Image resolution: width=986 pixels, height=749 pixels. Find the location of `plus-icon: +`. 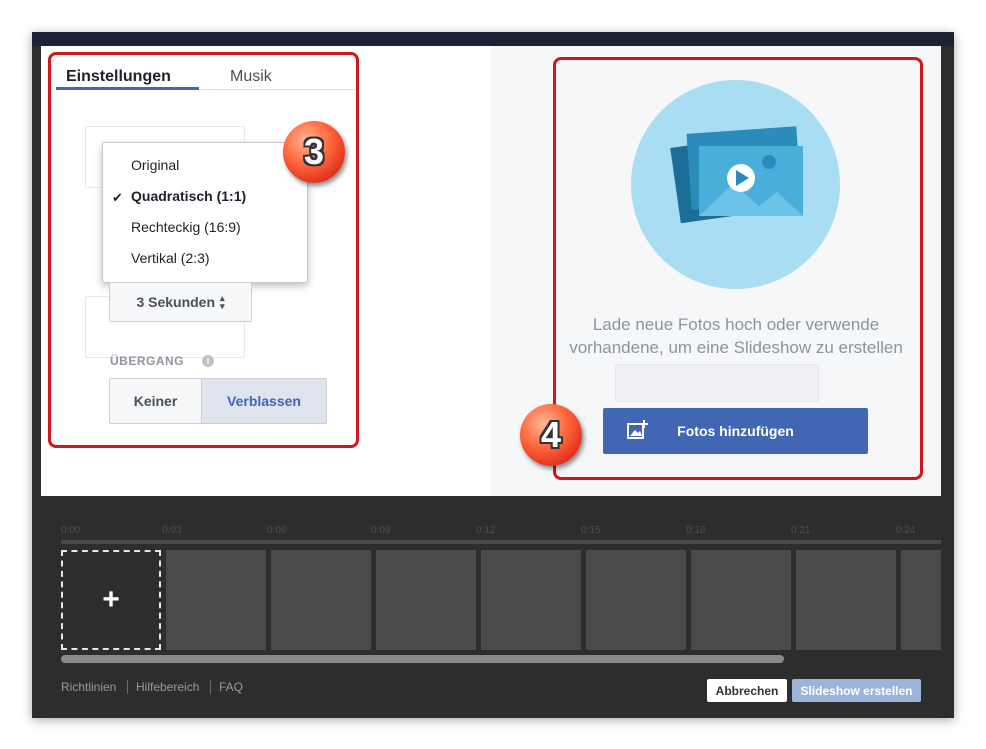

plus-icon: + is located at coordinates (111, 599).